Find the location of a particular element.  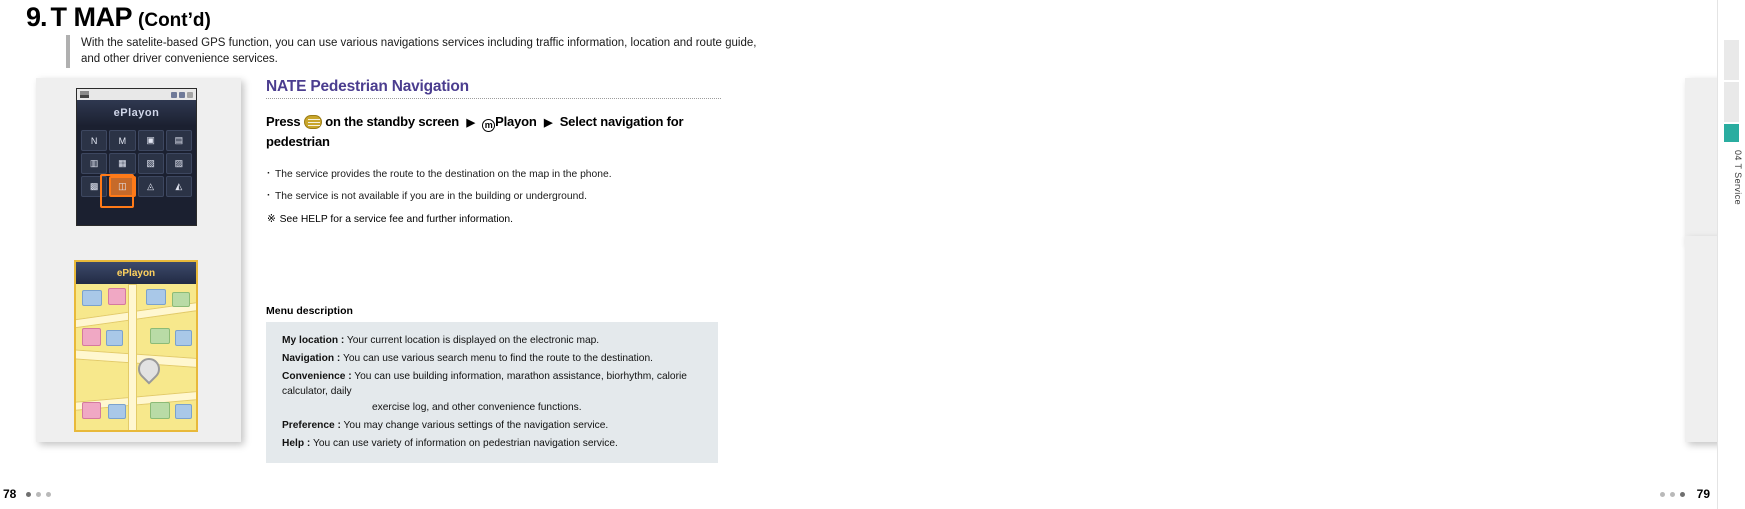

grid-cell: ◭ is located at coordinates (178, 186).